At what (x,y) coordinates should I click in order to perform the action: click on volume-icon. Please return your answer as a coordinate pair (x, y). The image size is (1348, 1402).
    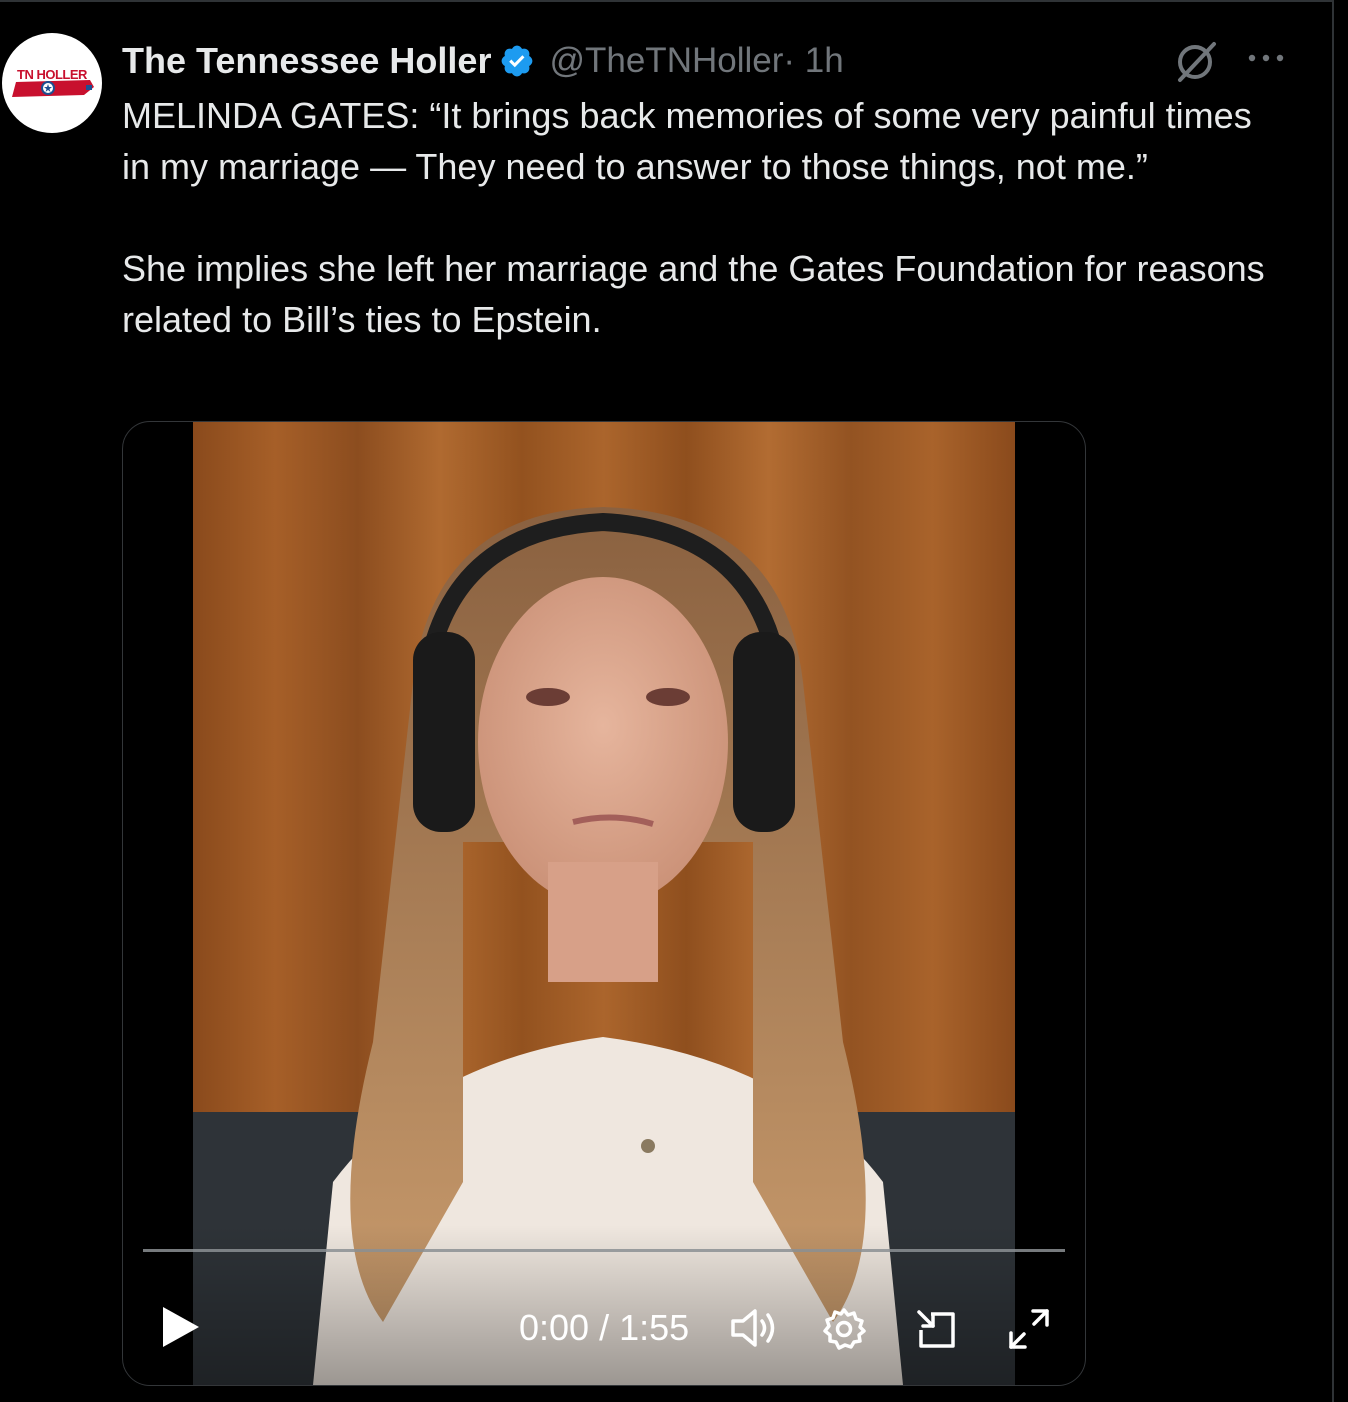
    Looking at the image, I should click on (754, 1328).